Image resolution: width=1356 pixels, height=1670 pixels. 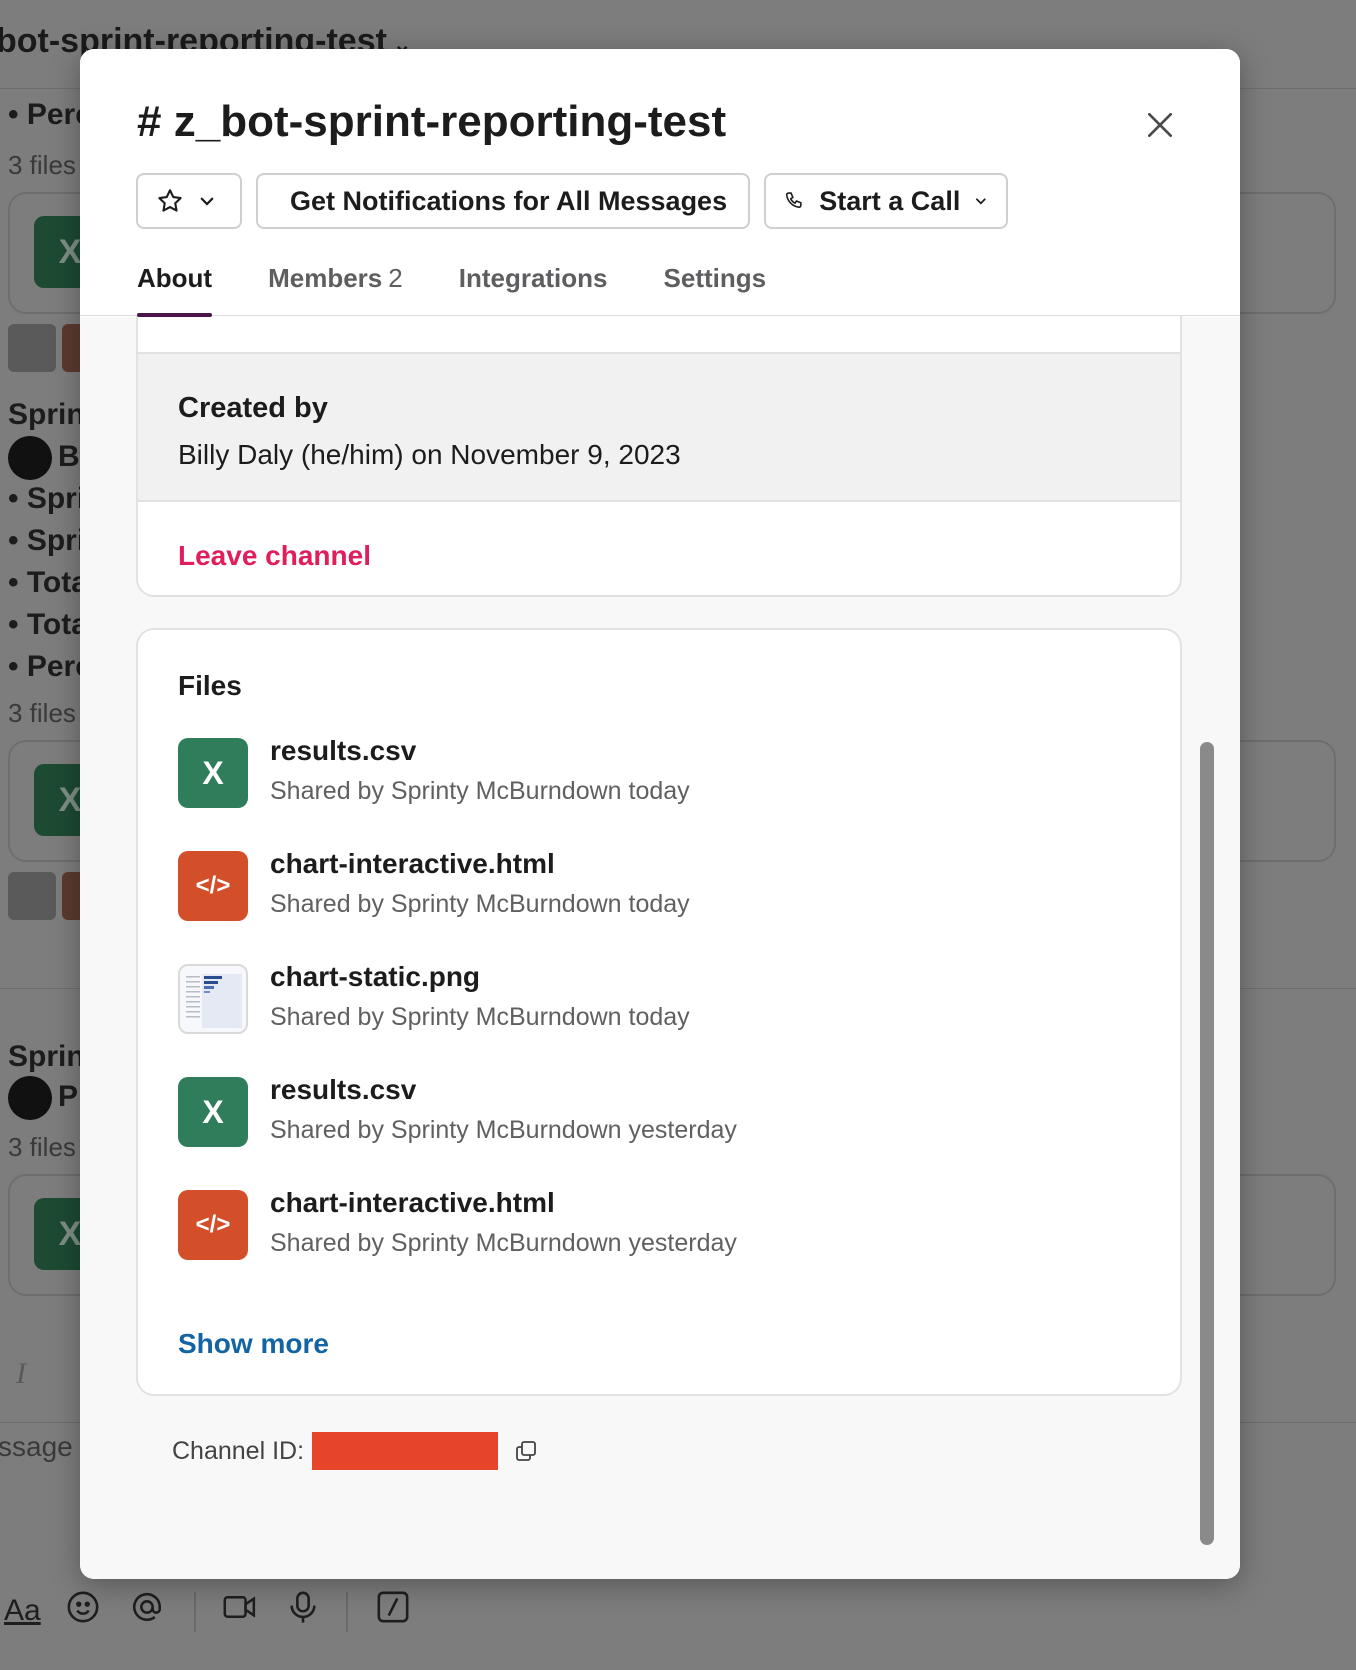 What do you see at coordinates (83, 1611) in the screenshot?
I see `emoji-icon` at bounding box center [83, 1611].